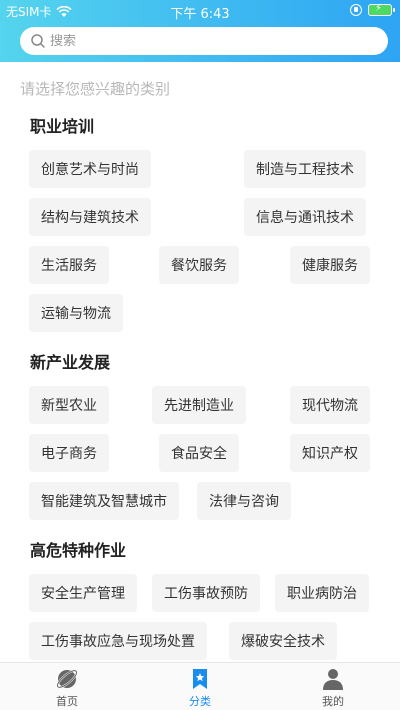  What do you see at coordinates (95, 89) in the screenshot?
I see `category-hint: 请选择您感兴趣的类别` at bounding box center [95, 89].